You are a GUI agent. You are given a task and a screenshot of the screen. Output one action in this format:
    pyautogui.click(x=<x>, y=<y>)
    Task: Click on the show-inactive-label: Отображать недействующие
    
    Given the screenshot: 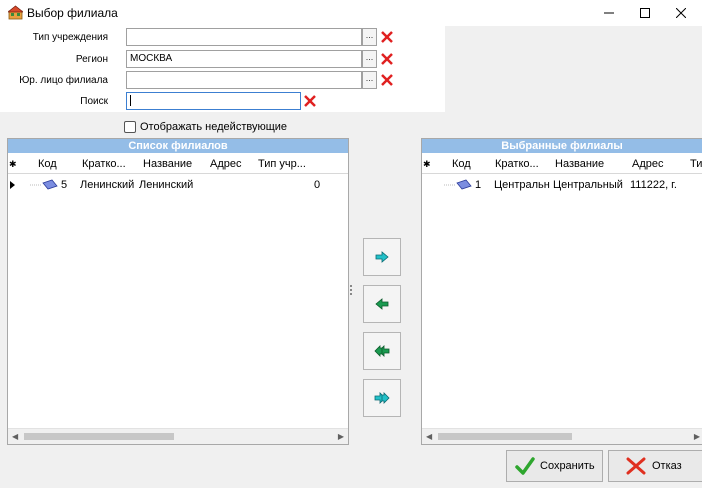 What is the action you would take?
    pyautogui.click(x=213, y=127)
    